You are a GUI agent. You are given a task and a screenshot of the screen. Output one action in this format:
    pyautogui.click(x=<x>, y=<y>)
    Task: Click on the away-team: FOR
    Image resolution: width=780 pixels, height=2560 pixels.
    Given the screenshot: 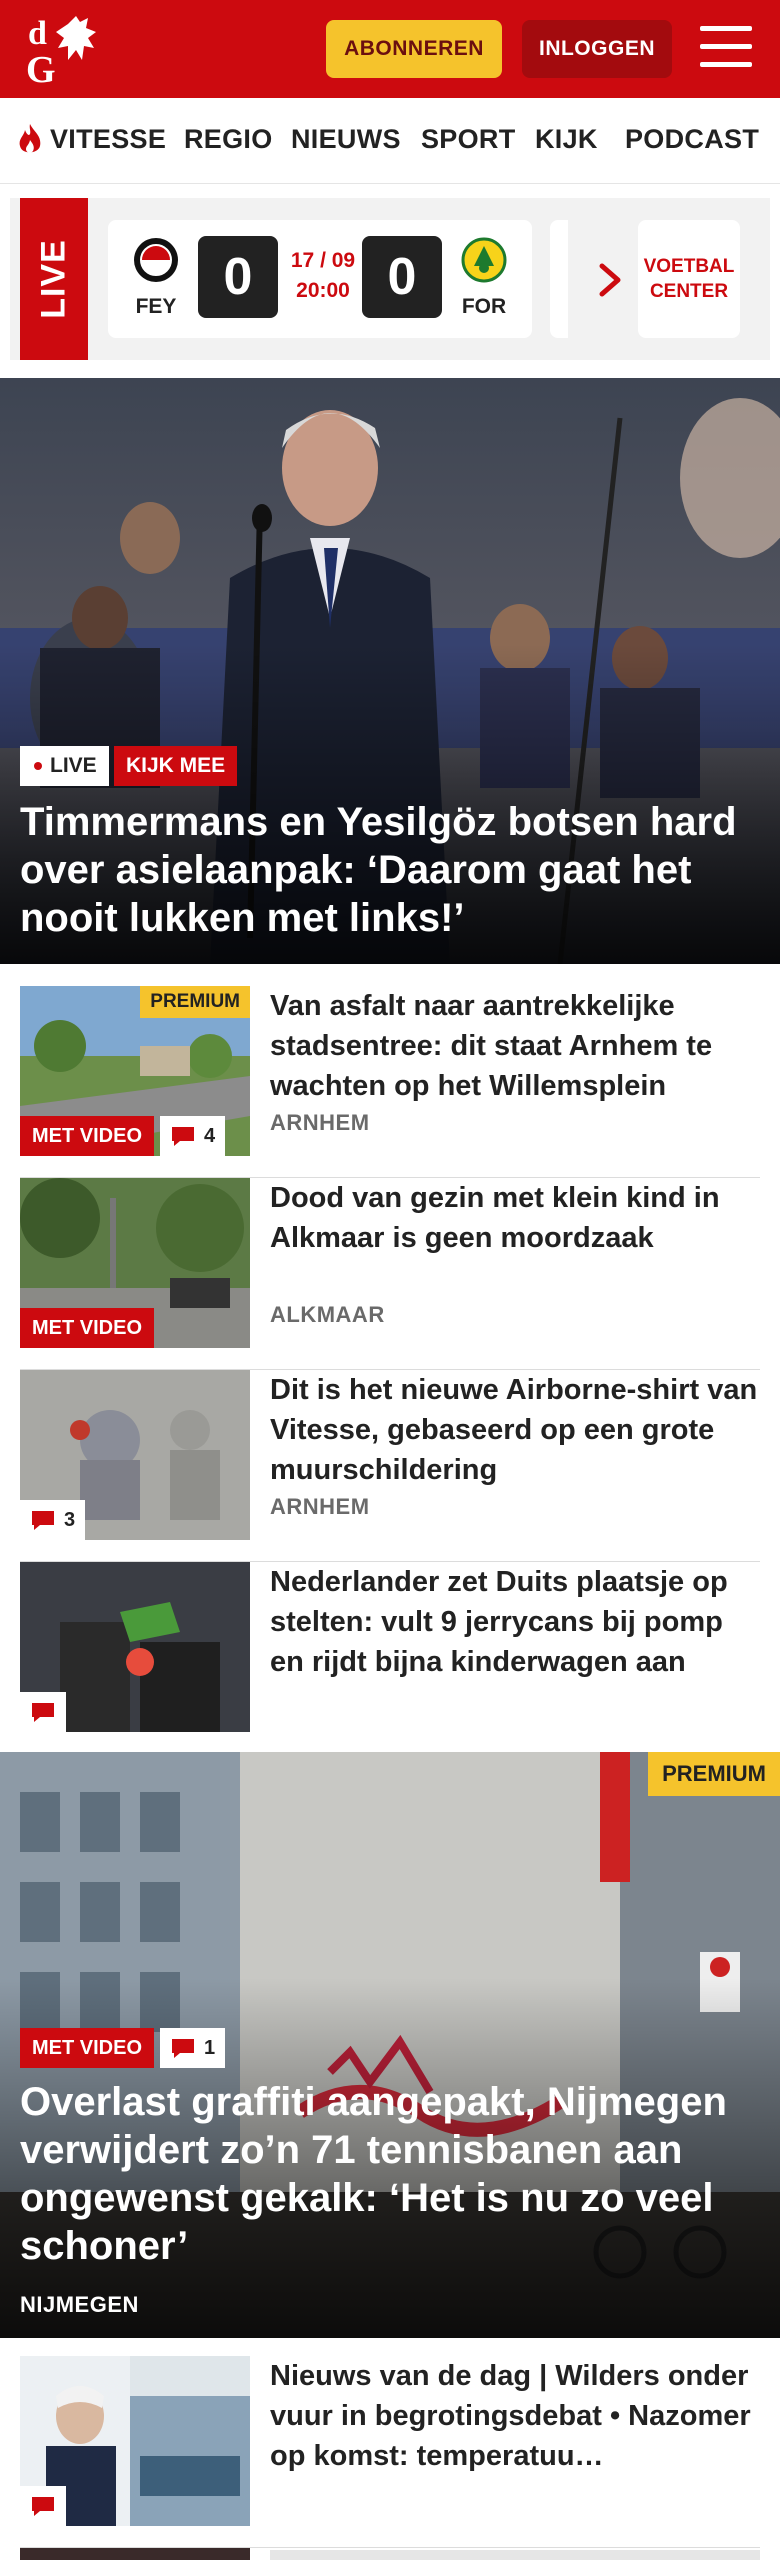 What is the action you would take?
    pyautogui.click(x=484, y=279)
    